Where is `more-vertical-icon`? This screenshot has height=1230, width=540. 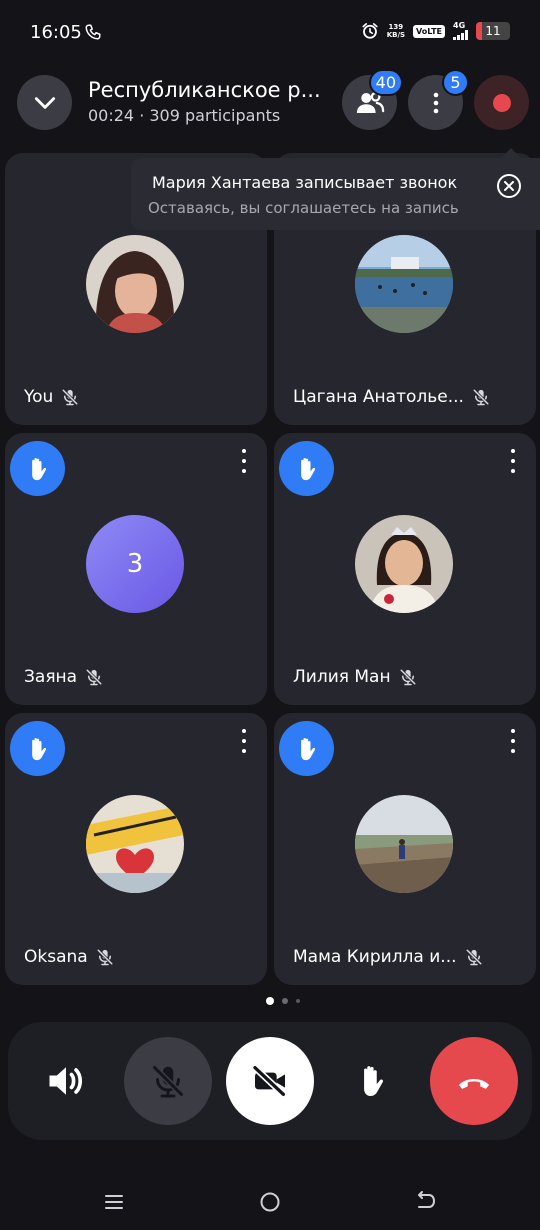 more-vertical-icon is located at coordinates (435, 102).